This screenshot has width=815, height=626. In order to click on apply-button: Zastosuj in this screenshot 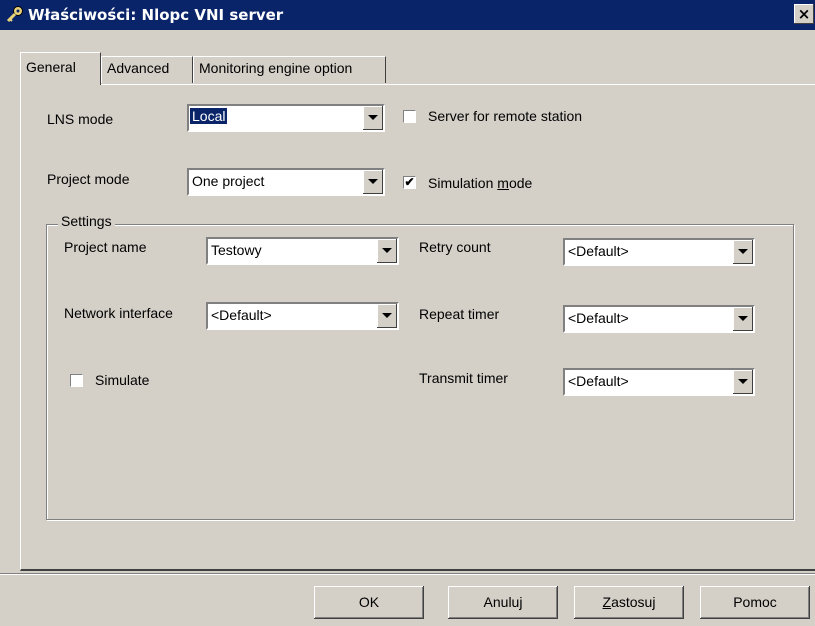, I will do `click(629, 602)`.